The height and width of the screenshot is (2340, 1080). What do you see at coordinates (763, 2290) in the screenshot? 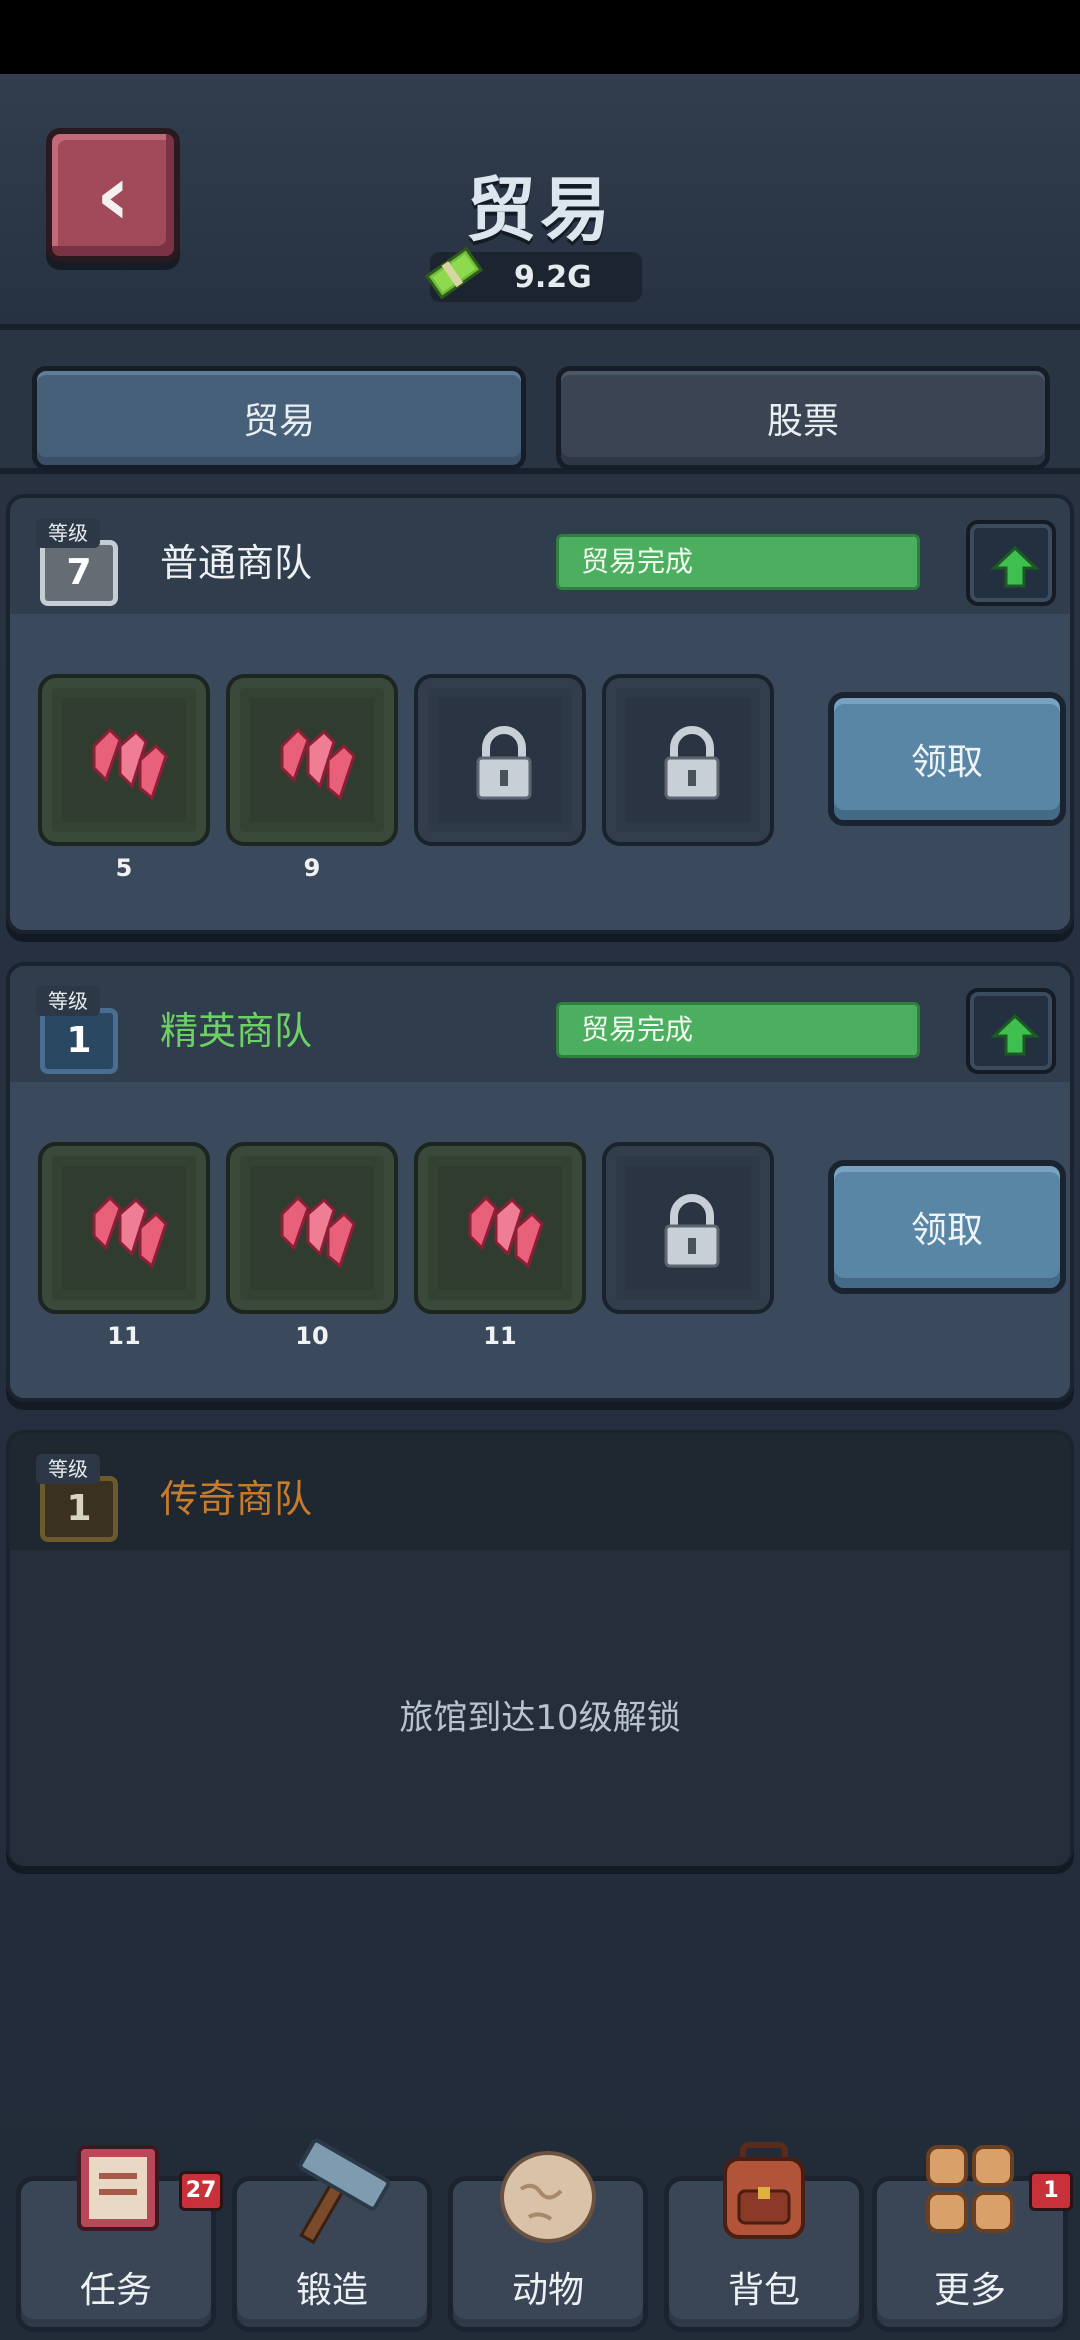
I see `nav-label: 背包` at bounding box center [763, 2290].